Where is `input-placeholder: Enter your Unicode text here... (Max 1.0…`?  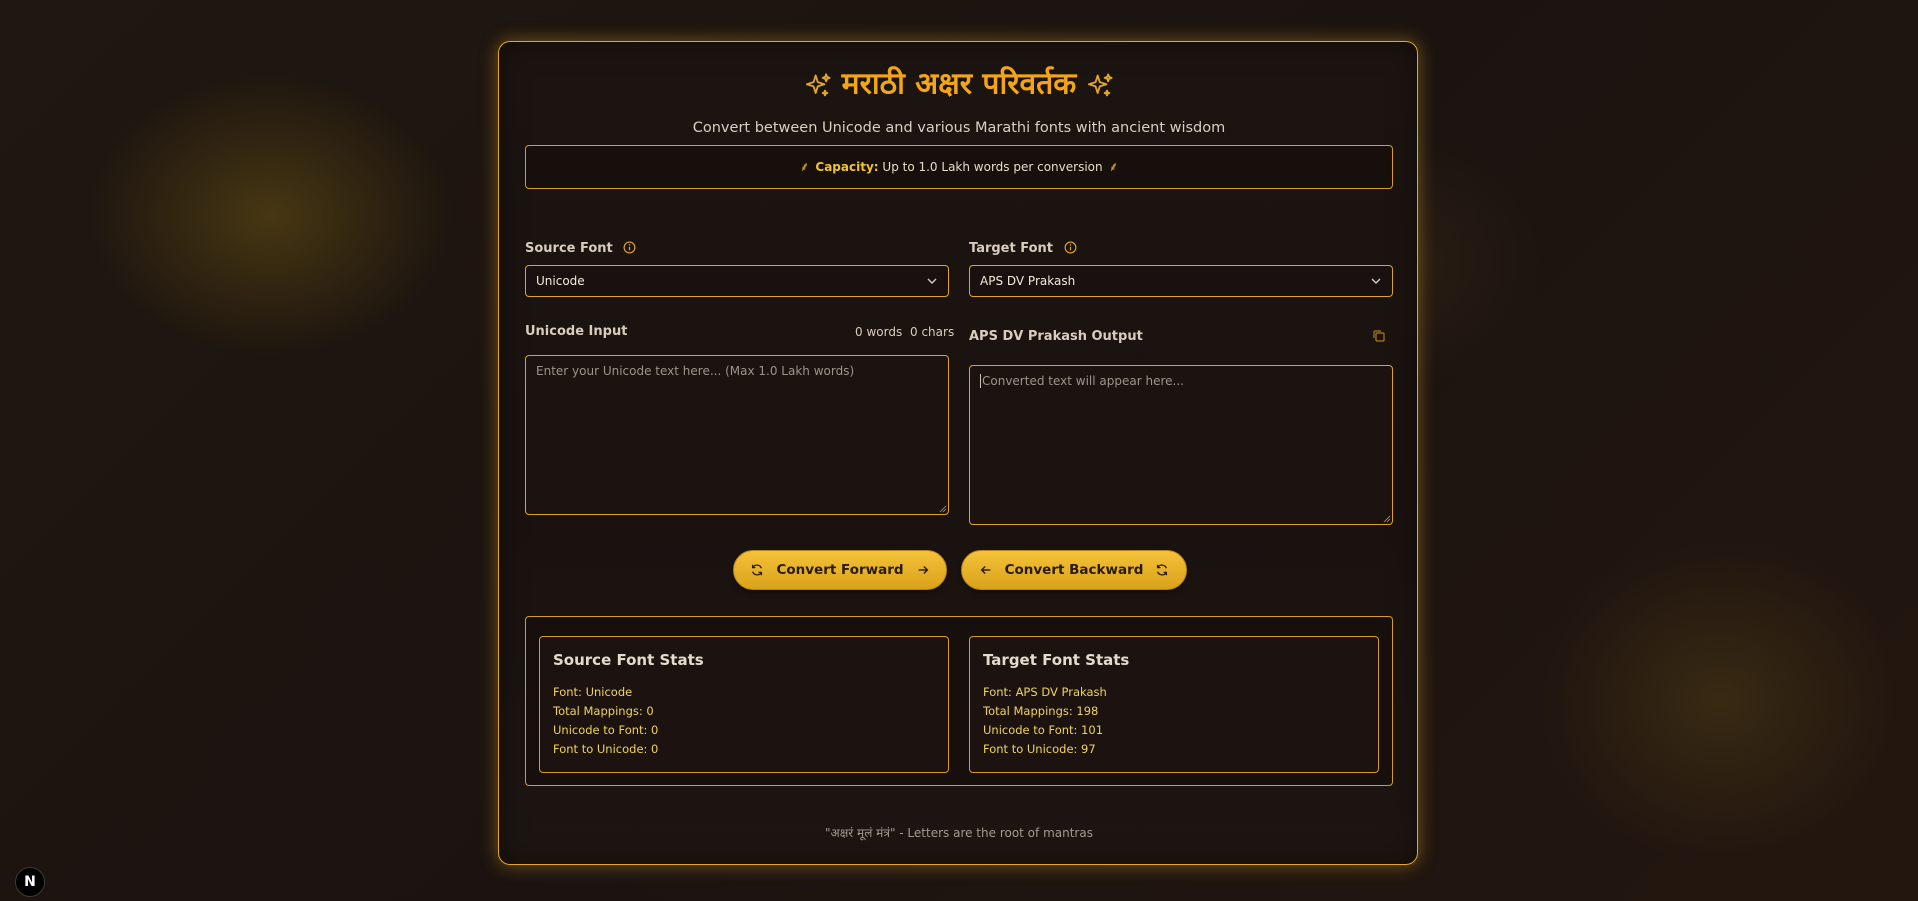 input-placeholder: Enter your Unicode text here... (Max 1.0… is located at coordinates (695, 371).